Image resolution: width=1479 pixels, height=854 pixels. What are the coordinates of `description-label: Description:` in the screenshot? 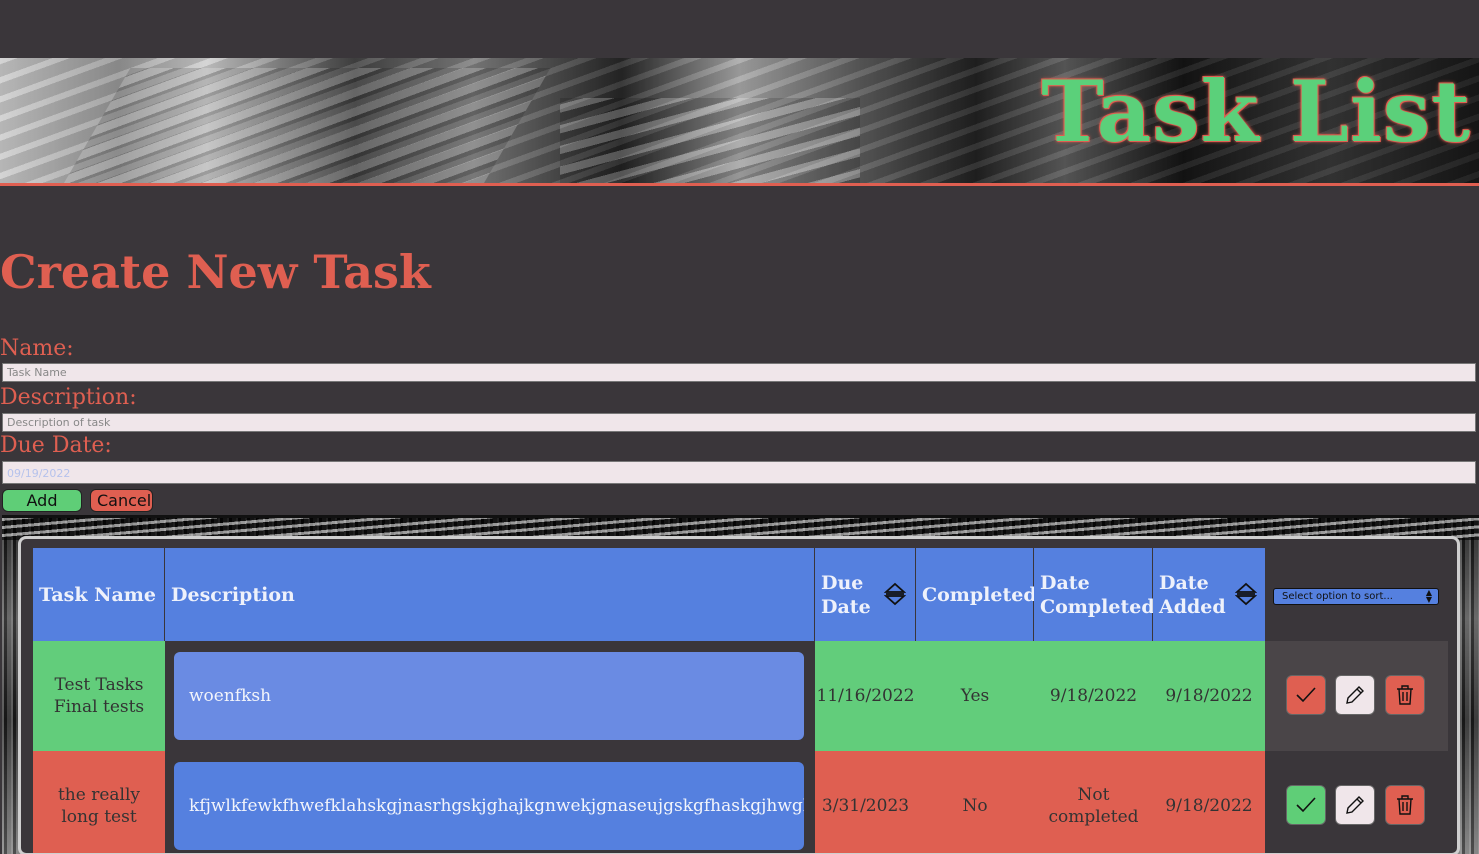 It's located at (68, 397).